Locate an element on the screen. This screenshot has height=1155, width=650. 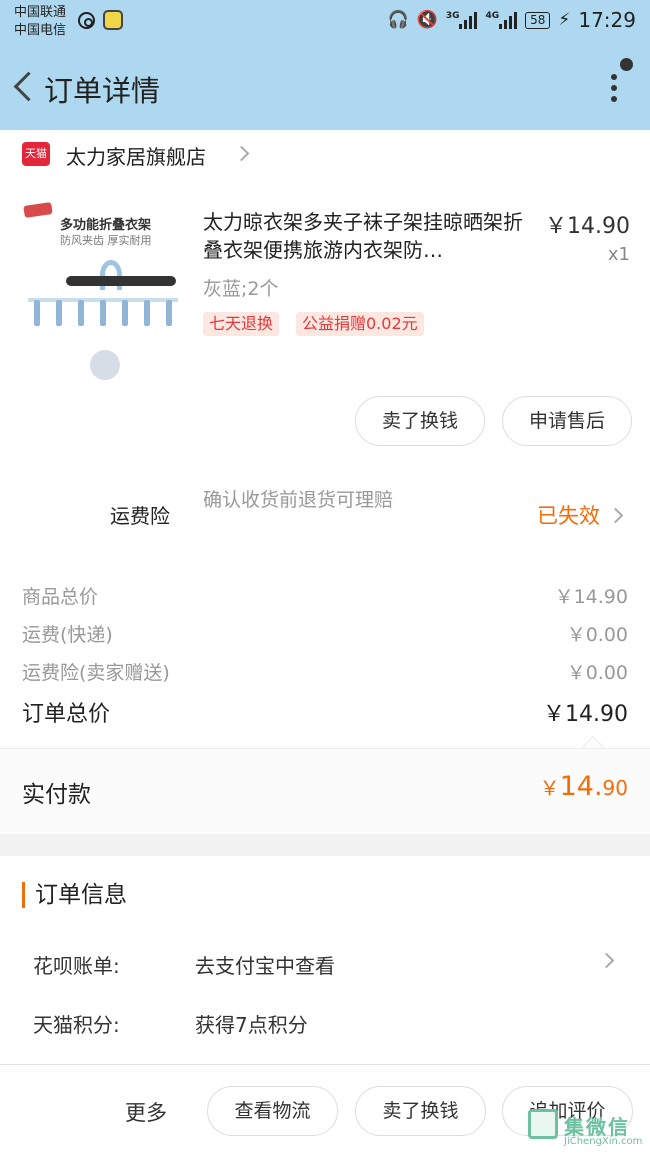
view-logistics-button: 查看物流 is located at coordinates (272, 1111).